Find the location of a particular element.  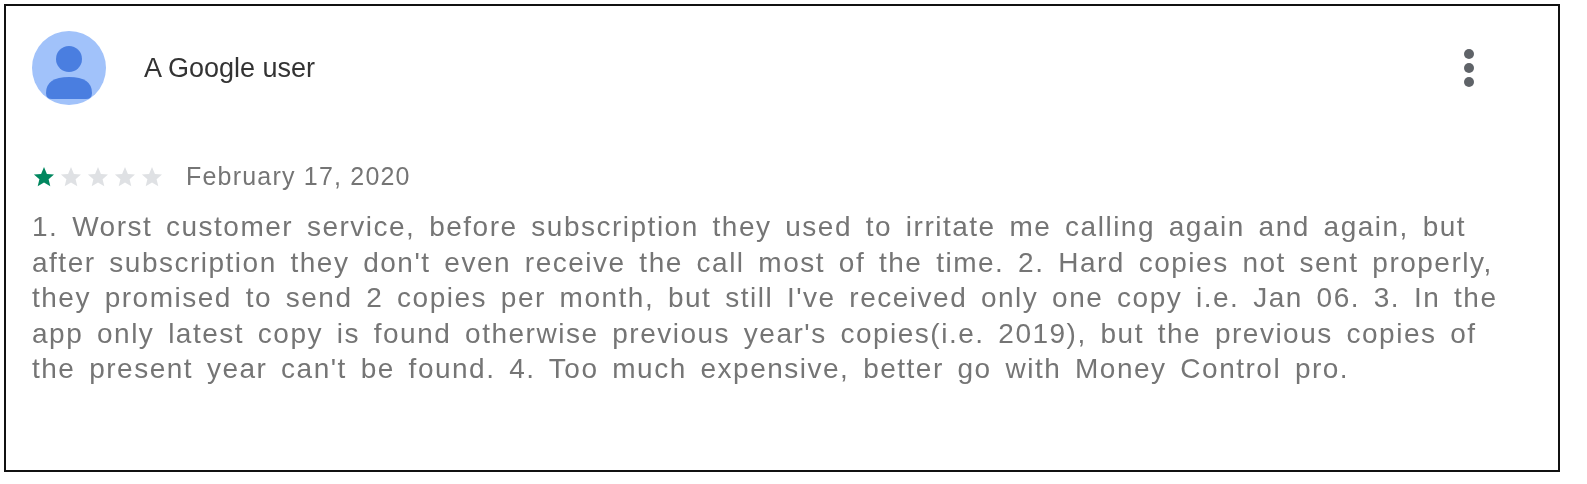

avatar-icon is located at coordinates (69, 68).